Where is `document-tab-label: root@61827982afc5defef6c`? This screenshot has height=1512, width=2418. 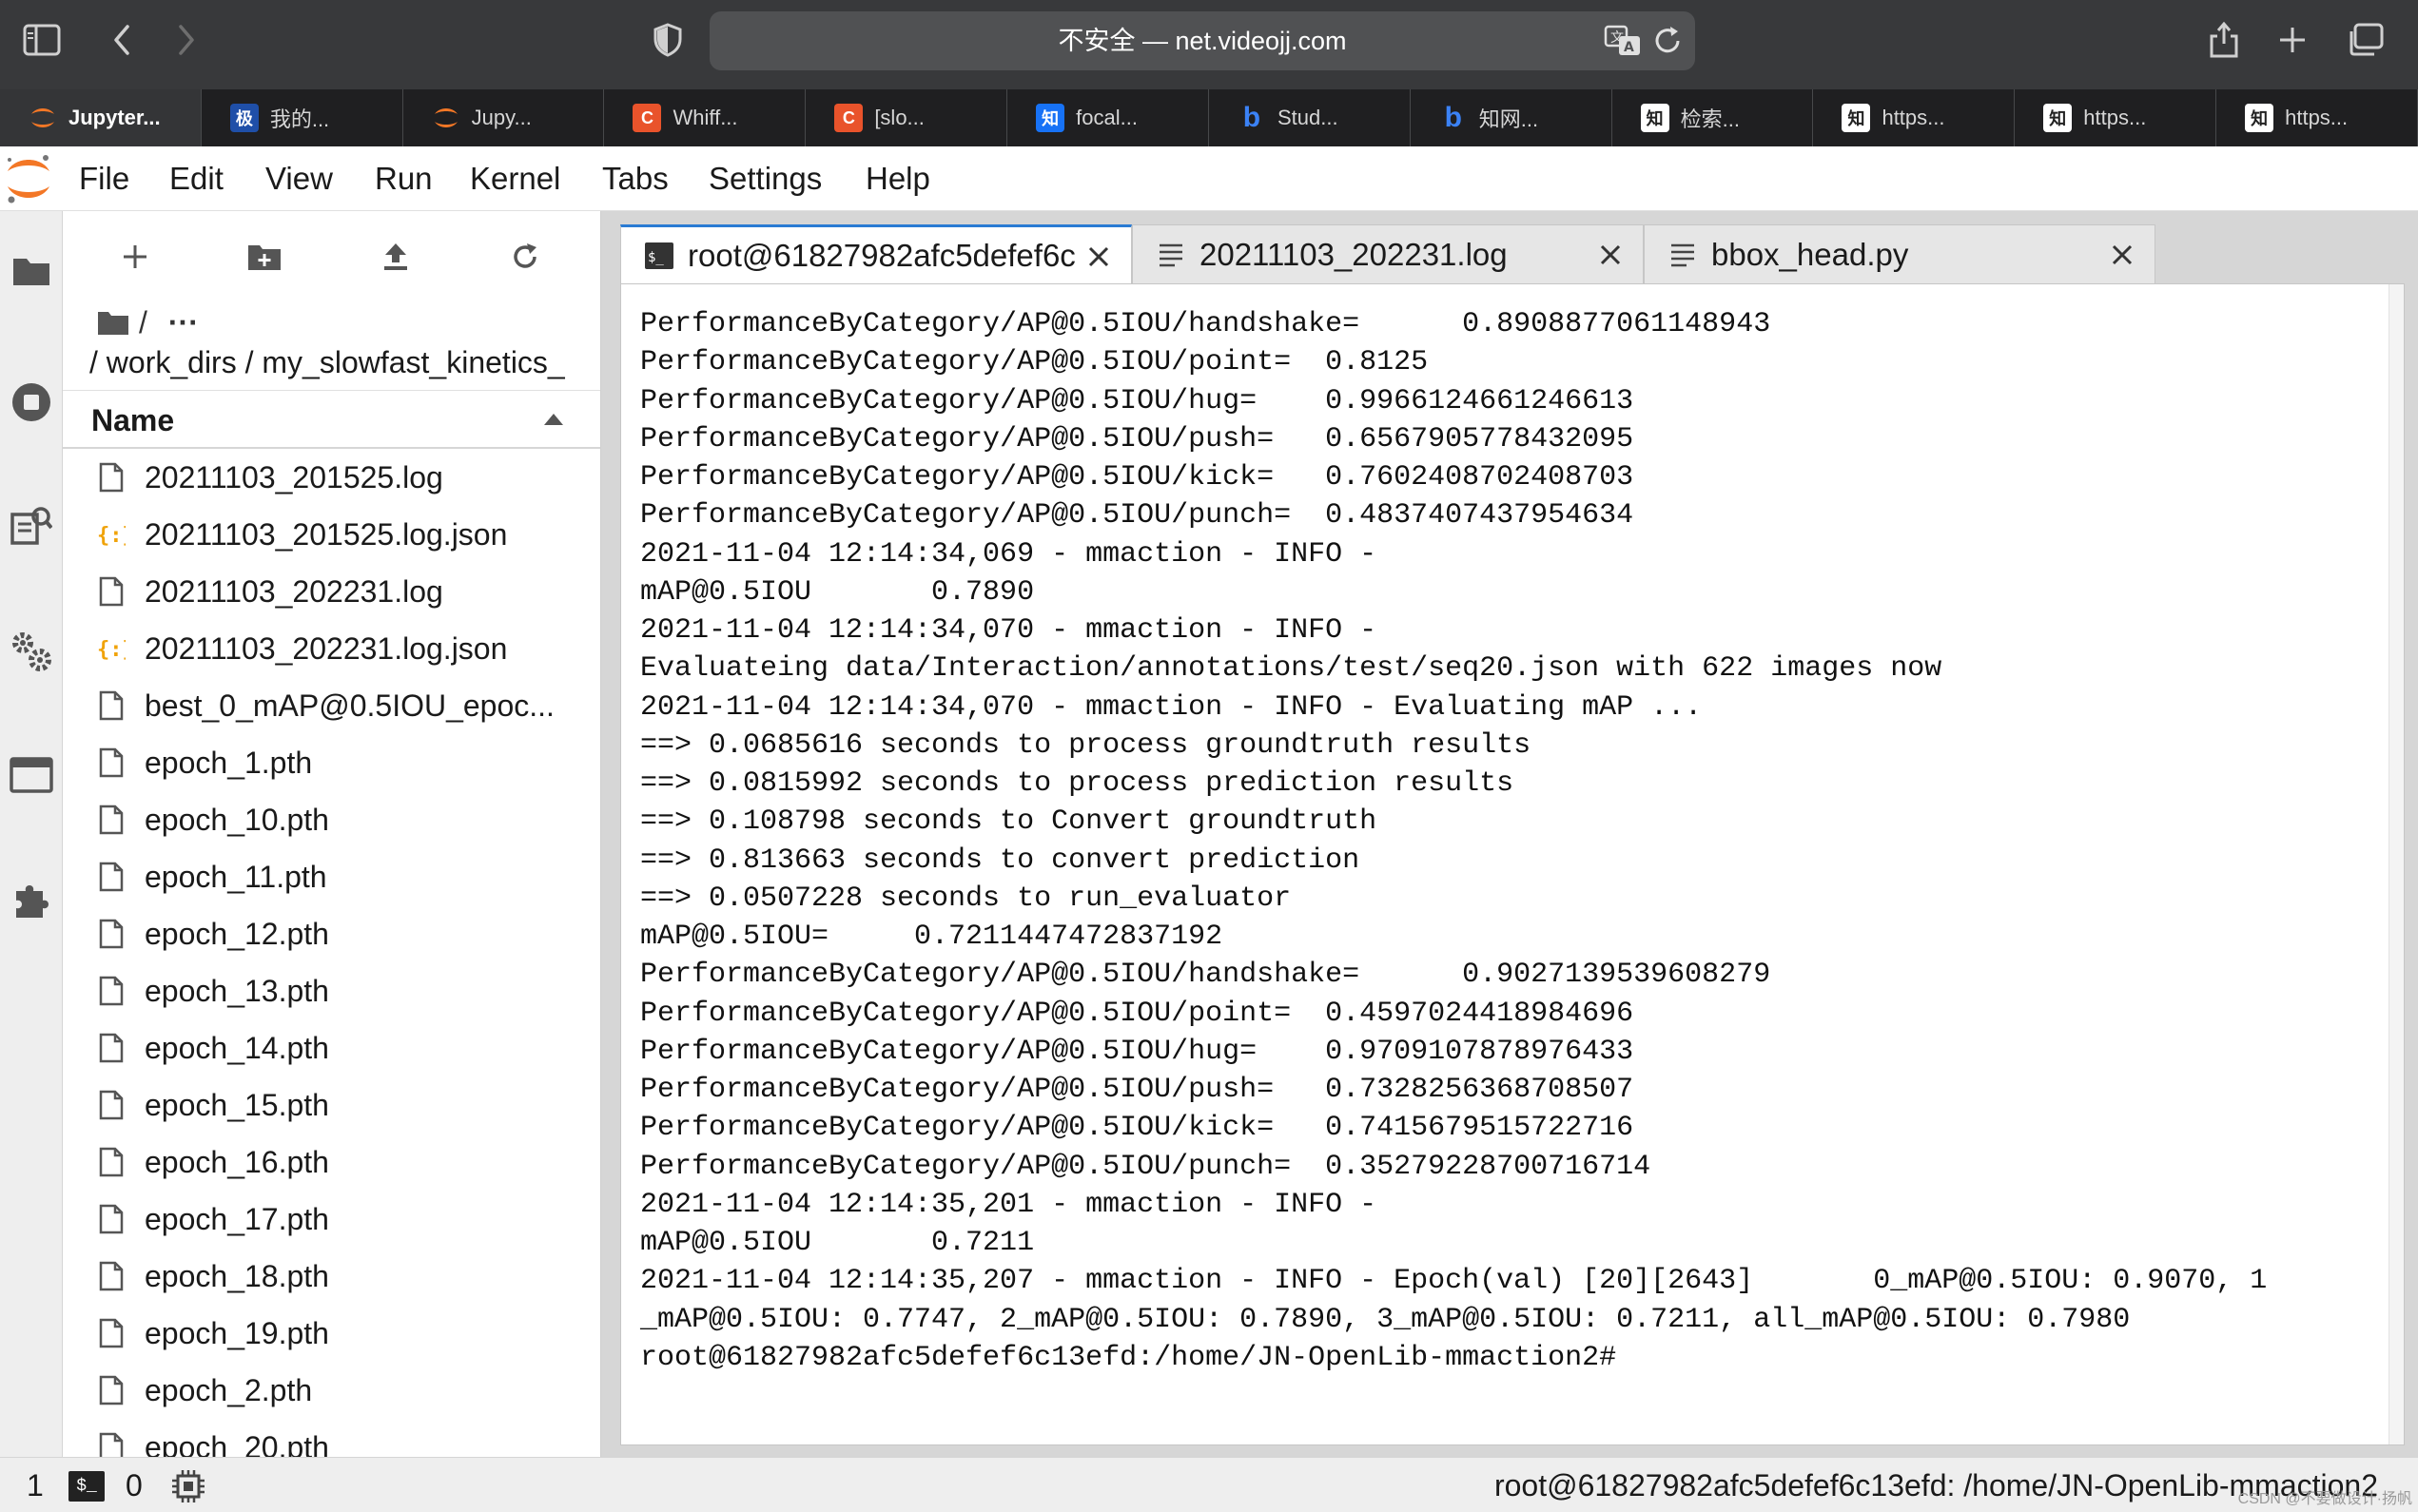
document-tab-label: root@61827982afc5defef6c is located at coordinates (882, 255).